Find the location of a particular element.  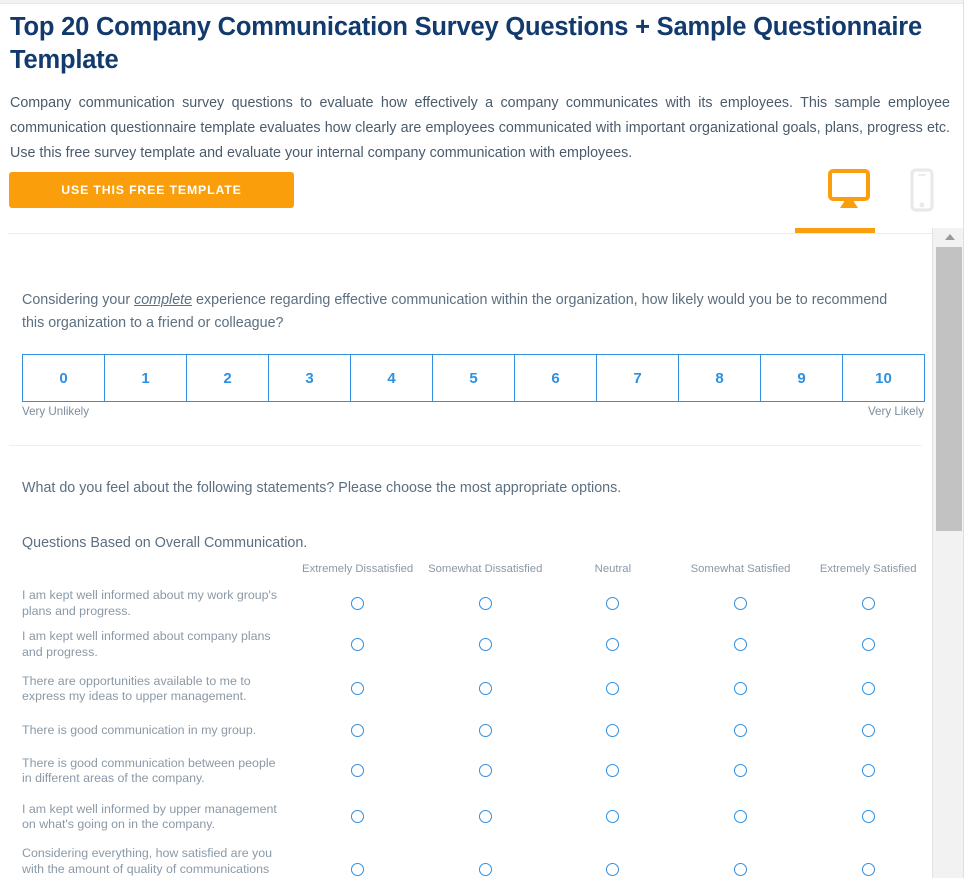

nps-option-8: 8 is located at coordinates (719, 378).